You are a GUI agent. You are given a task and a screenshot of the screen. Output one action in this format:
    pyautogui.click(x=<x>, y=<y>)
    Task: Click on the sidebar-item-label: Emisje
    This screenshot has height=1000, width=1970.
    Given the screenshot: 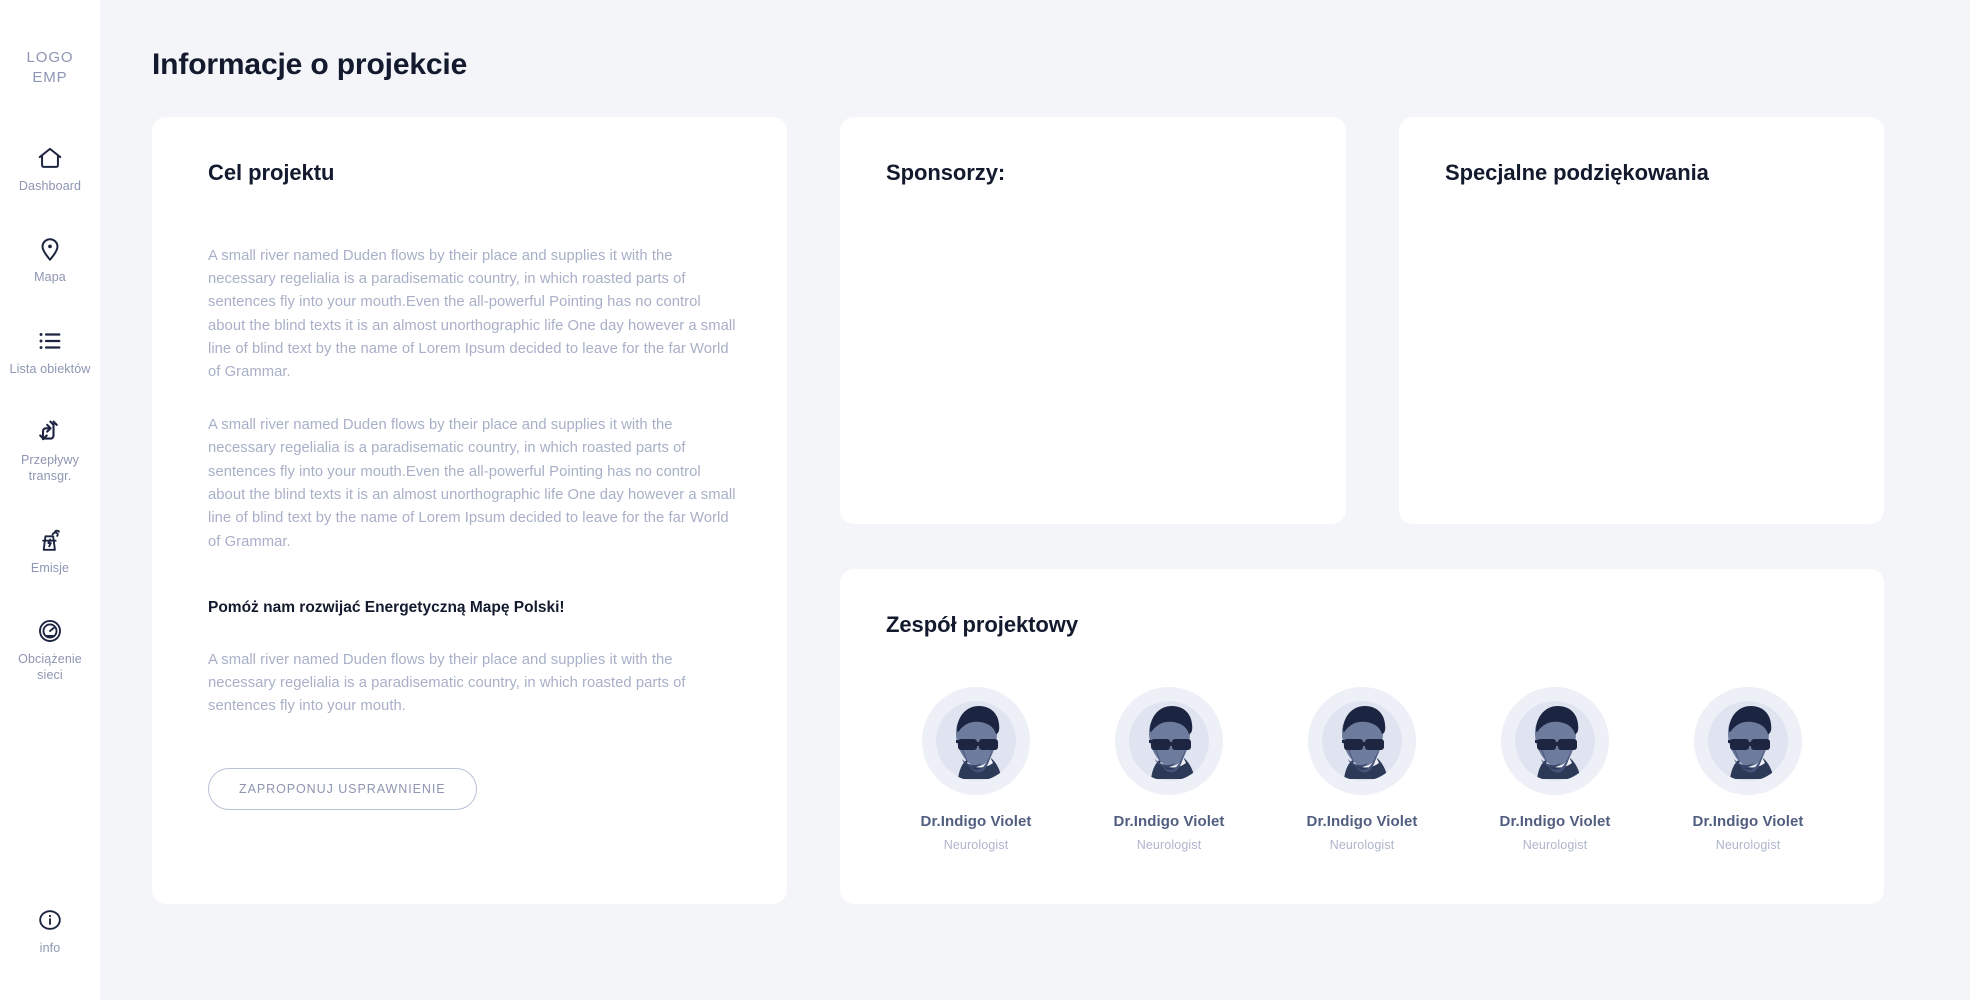 What is the action you would take?
    pyautogui.click(x=50, y=567)
    